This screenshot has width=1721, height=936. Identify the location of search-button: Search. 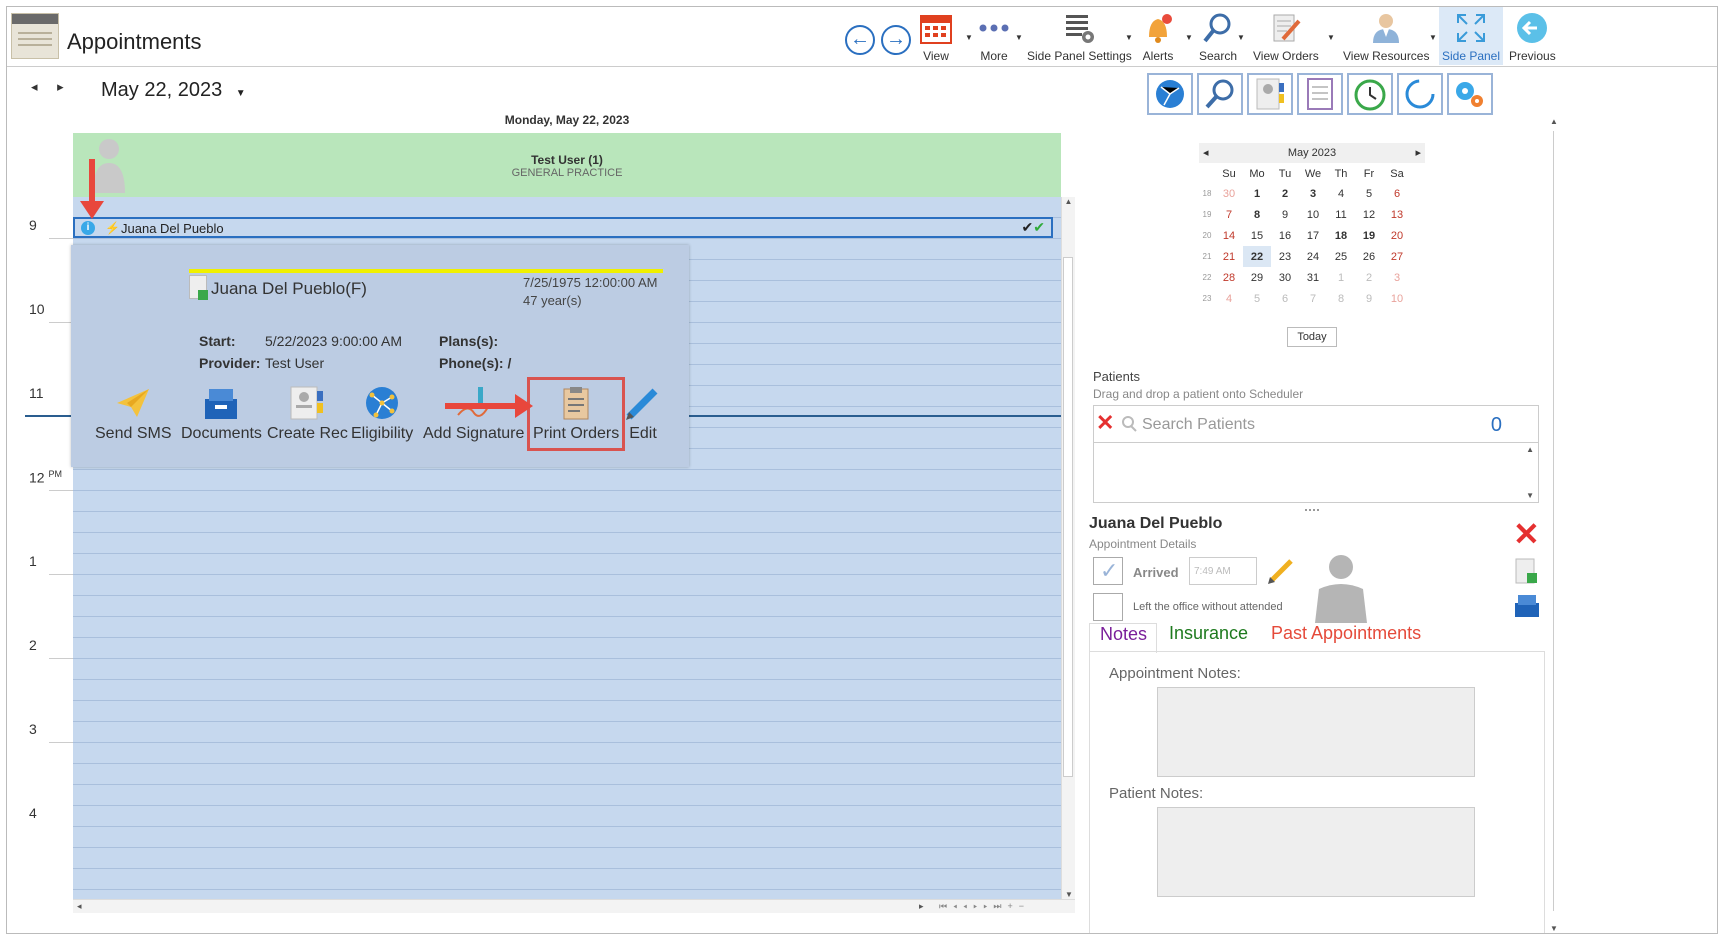
(1218, 37).